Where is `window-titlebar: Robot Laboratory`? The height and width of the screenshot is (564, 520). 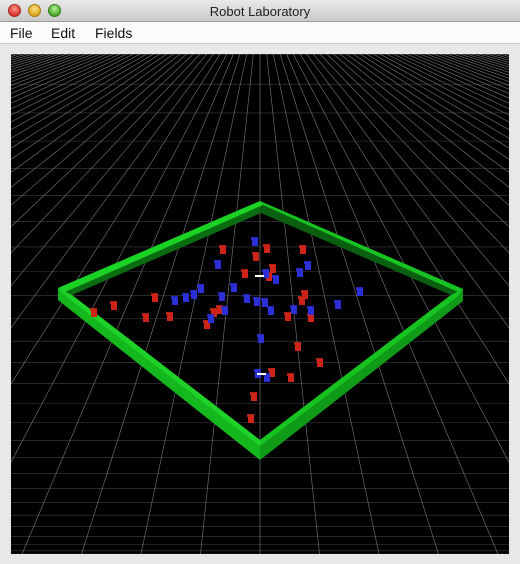 window-titlebar: Robot Laboratory is located at coordinates (260, 11).